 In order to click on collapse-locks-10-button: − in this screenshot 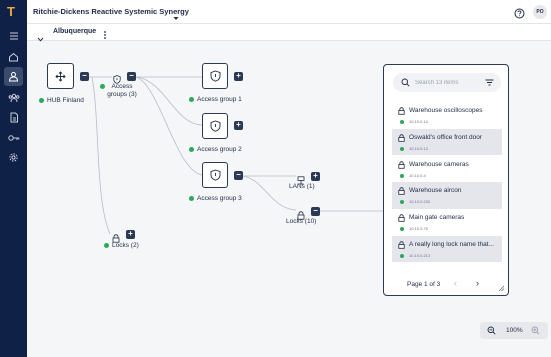, I will do `click(315, 211)`.